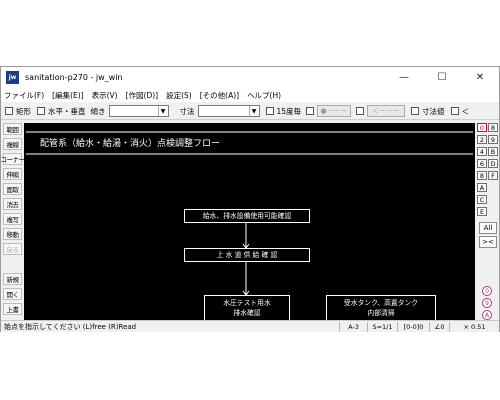  What do you see at coordinates (12, 234) in the screenshot?
I see `tool-move-button: 移動` at bounding box center [12, 234].